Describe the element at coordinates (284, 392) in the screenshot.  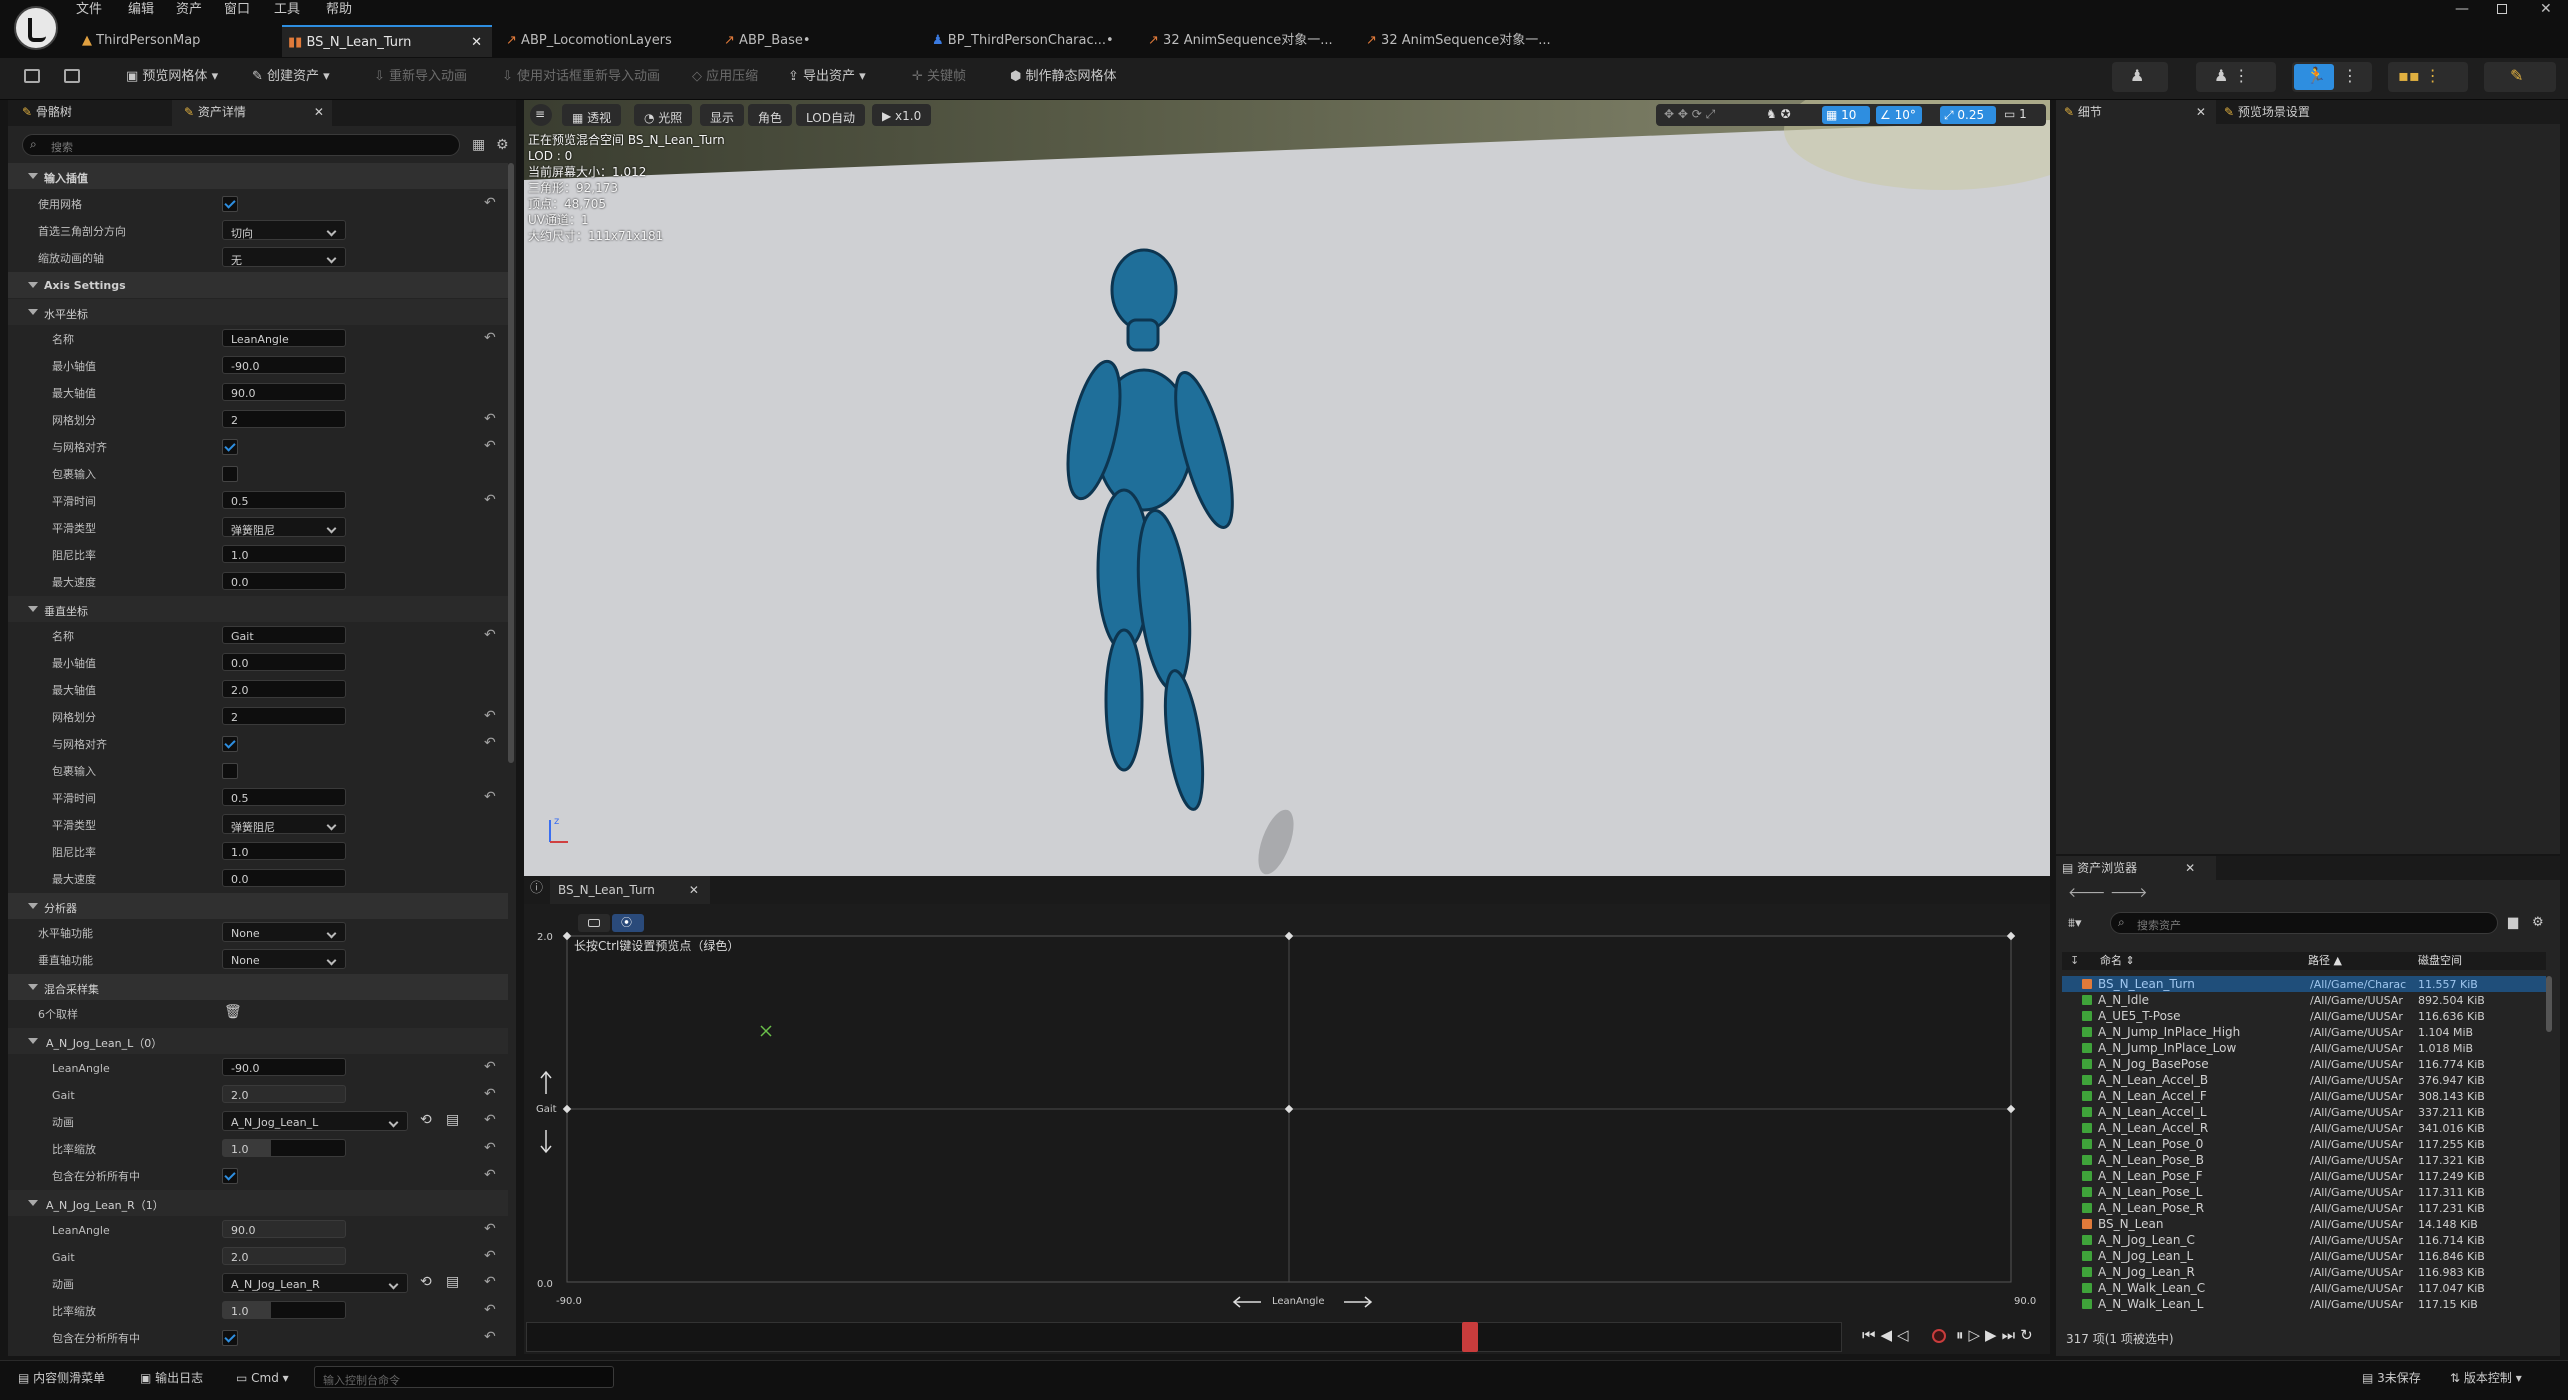
I see `h-max-input: 90.0` at that location.